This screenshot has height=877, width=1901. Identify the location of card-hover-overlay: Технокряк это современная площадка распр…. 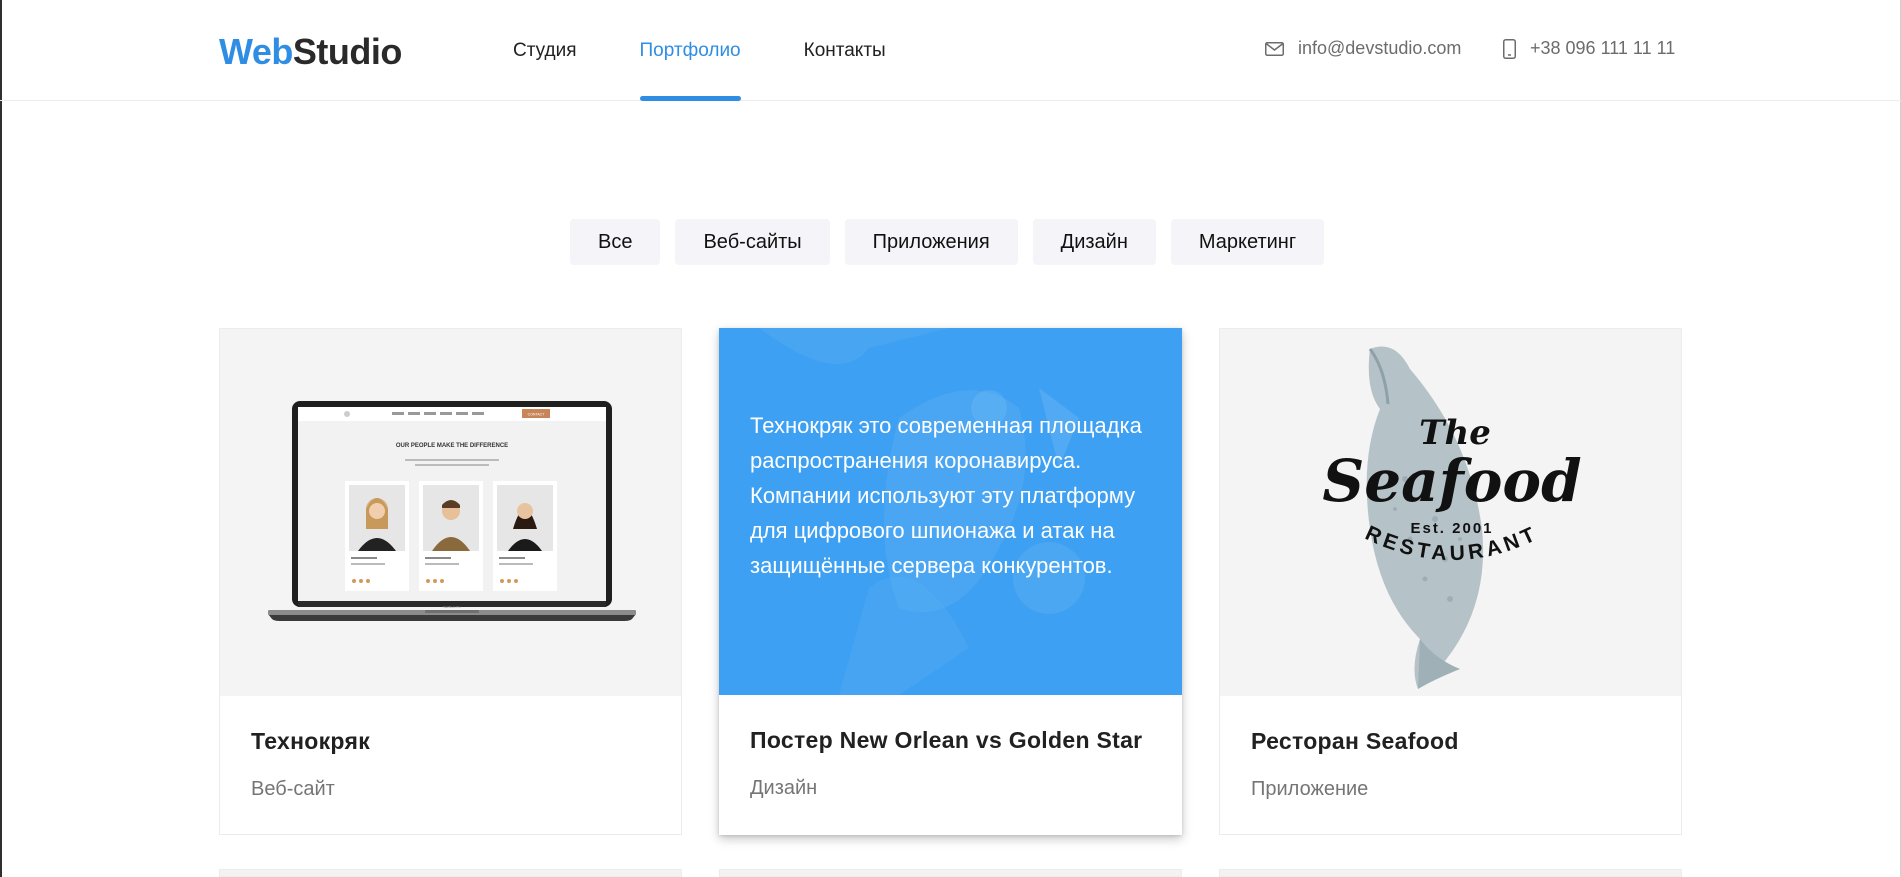
(950, 511).